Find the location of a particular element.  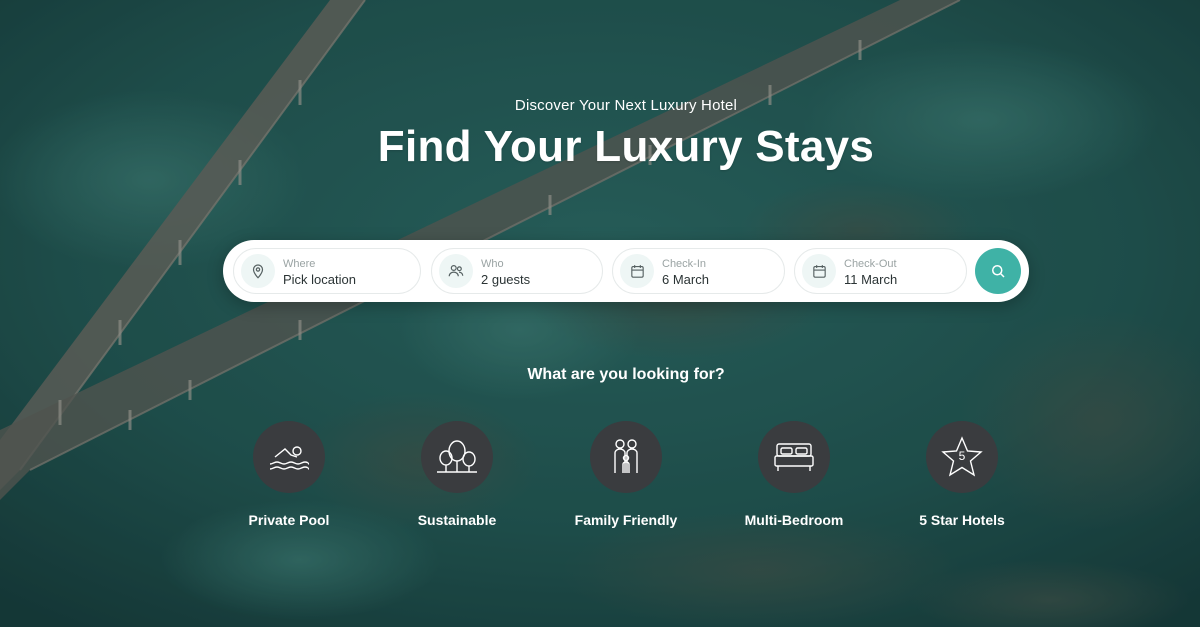

category-sustainable: Sustainable is located at coordinates (457, 474).